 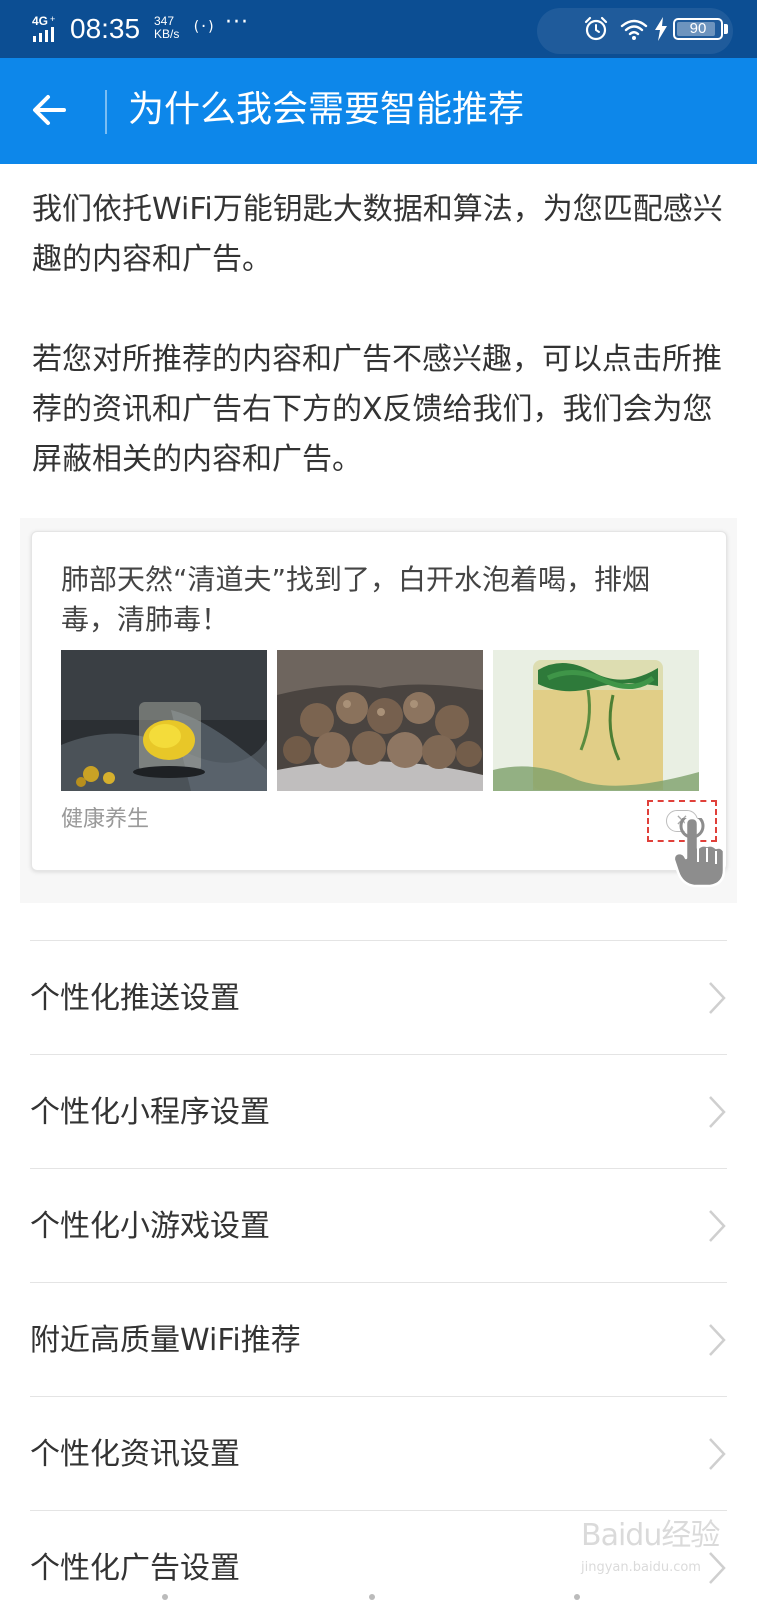 I want to click on watermark-main: Baidu经验, so click(x=650, y=1535).